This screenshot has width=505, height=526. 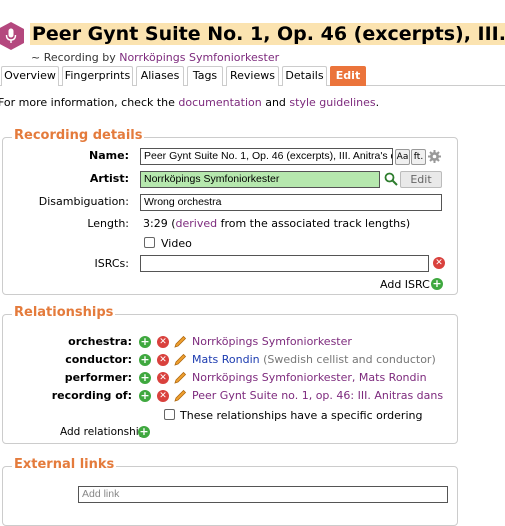 What do you see at coordinates (149, 242) in the screenshot?
I see `video-checkbox` at bounding box center [149, 242].